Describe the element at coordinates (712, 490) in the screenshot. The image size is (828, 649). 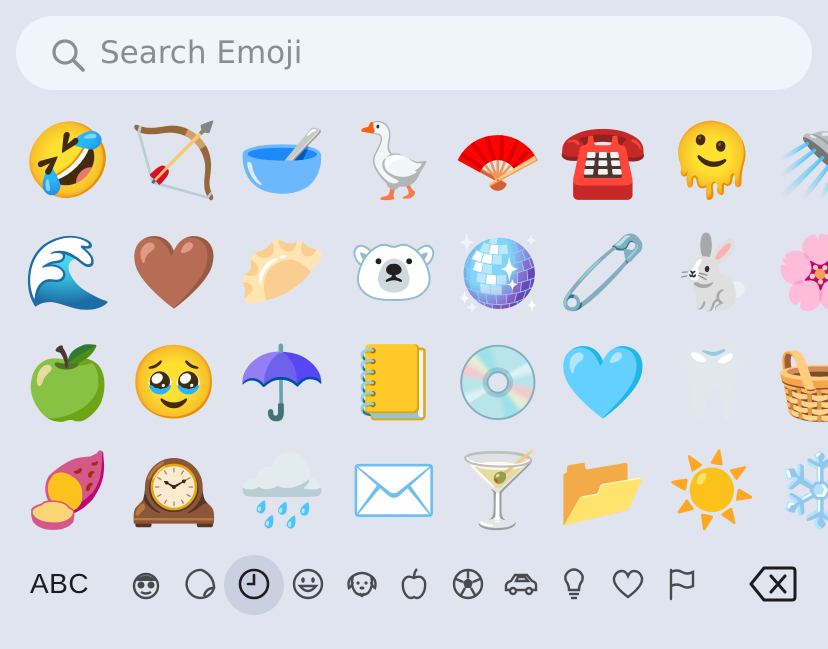
I see `emoji-key: ☀️` at that location.